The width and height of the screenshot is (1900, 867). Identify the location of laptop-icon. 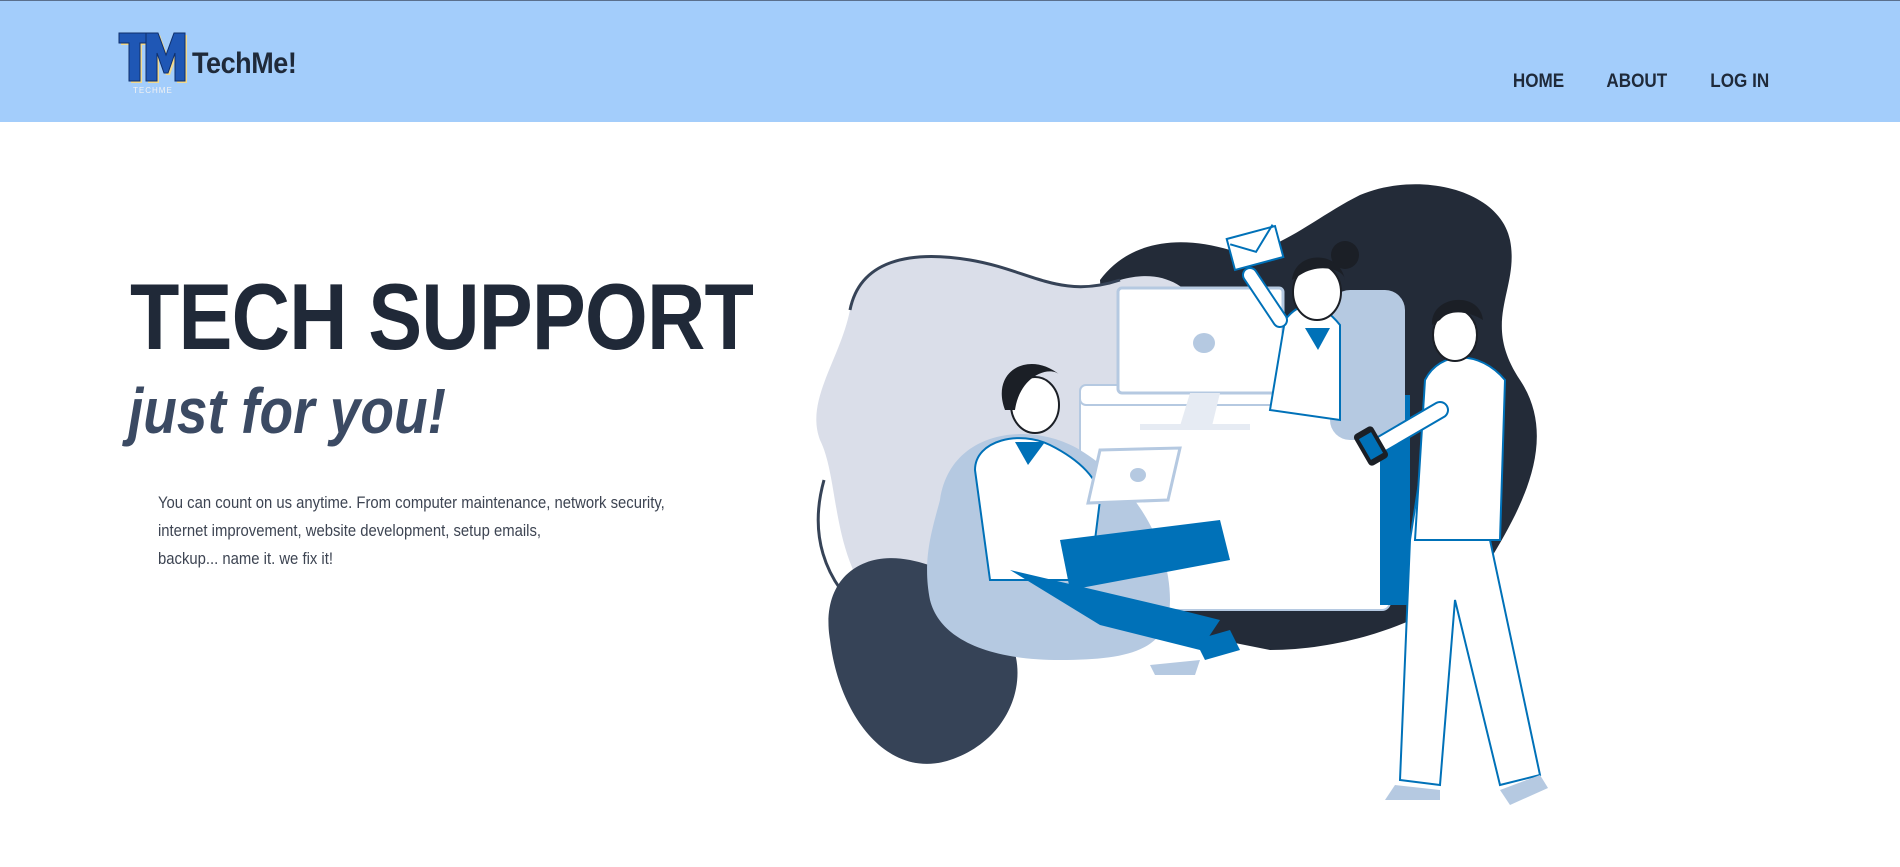
(1134, 475).